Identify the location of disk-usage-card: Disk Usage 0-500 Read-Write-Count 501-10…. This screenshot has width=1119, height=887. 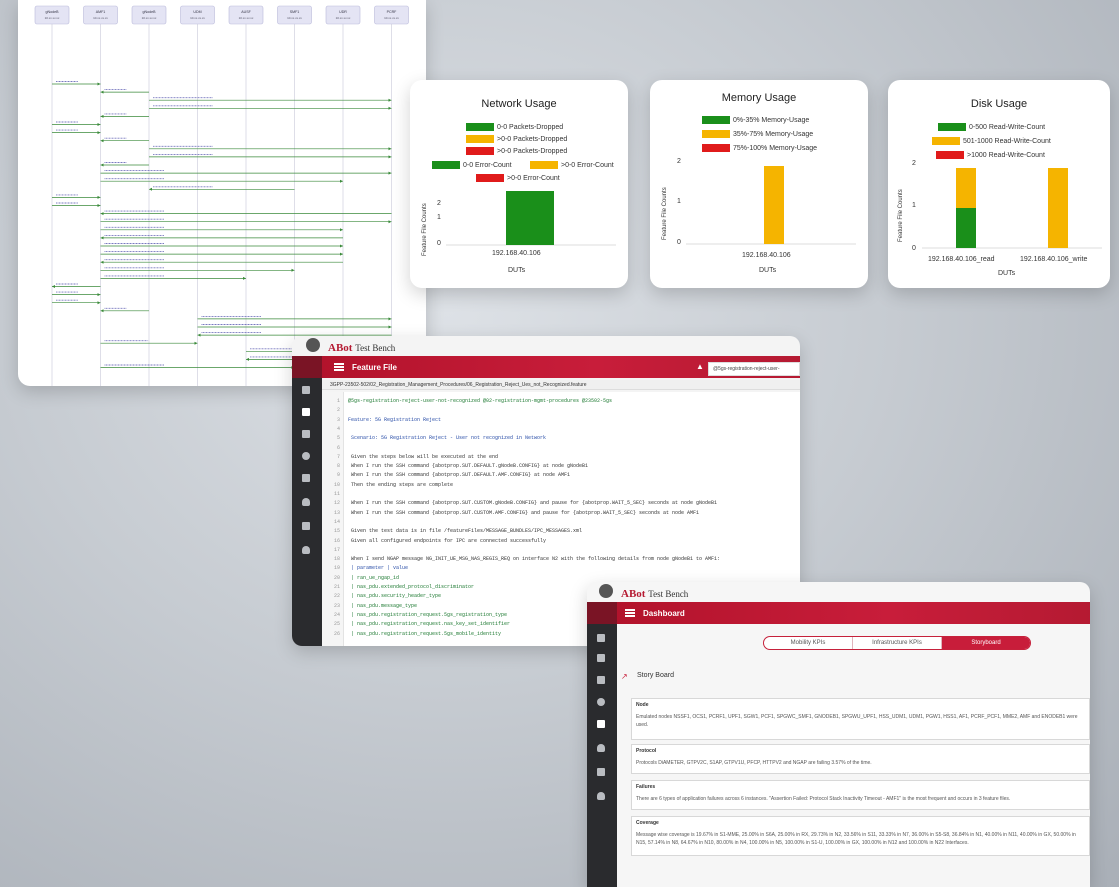
(999, 184).